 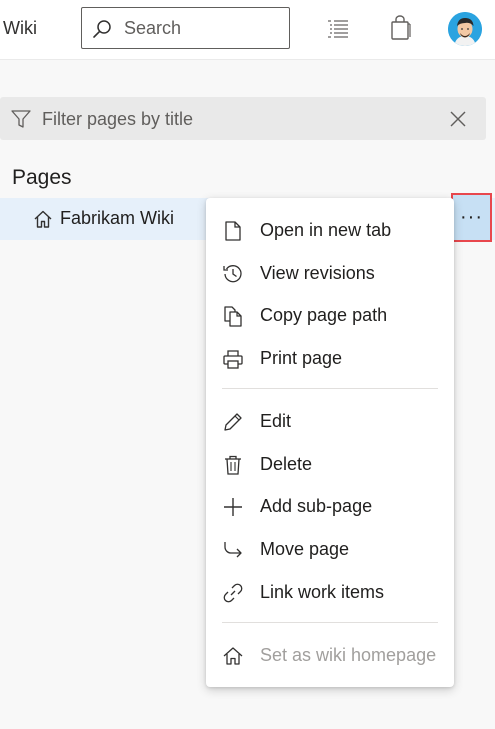 What do you see at coordinates (330, 506) in the screenshot?
I see `menu-item-add-sub-page: Add sub-page` at bounding box center [330, 506].